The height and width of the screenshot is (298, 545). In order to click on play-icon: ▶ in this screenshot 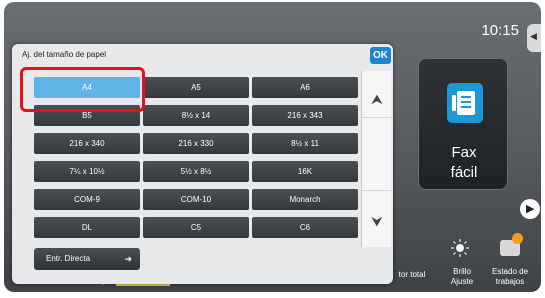, I will do `click(530, 209)`.